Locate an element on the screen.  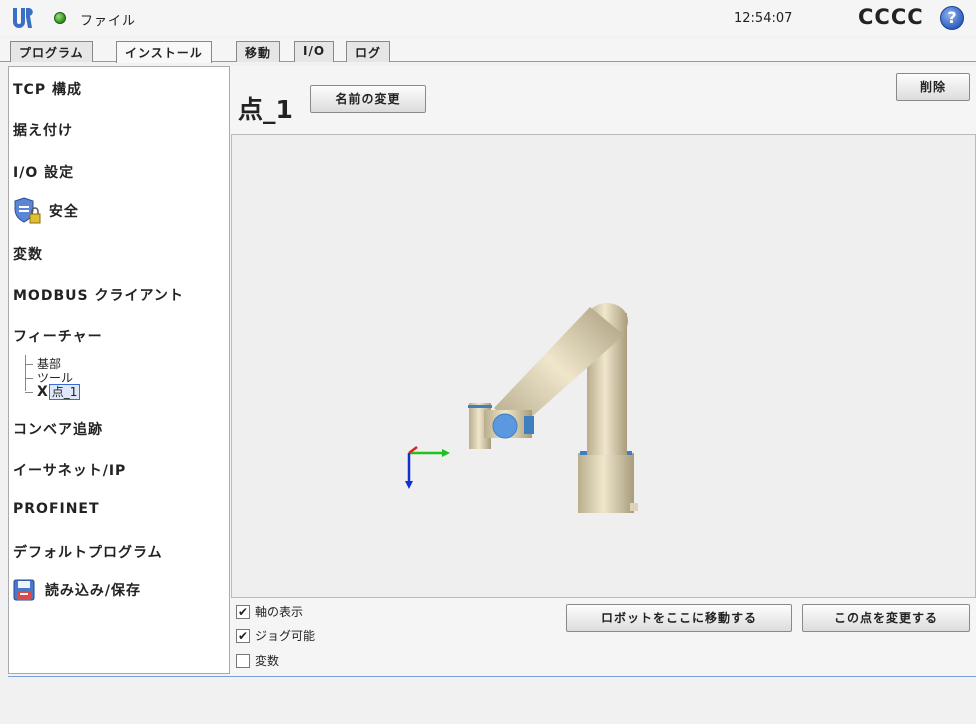
delete-button: 削除 is located at coordinates (933, 87).